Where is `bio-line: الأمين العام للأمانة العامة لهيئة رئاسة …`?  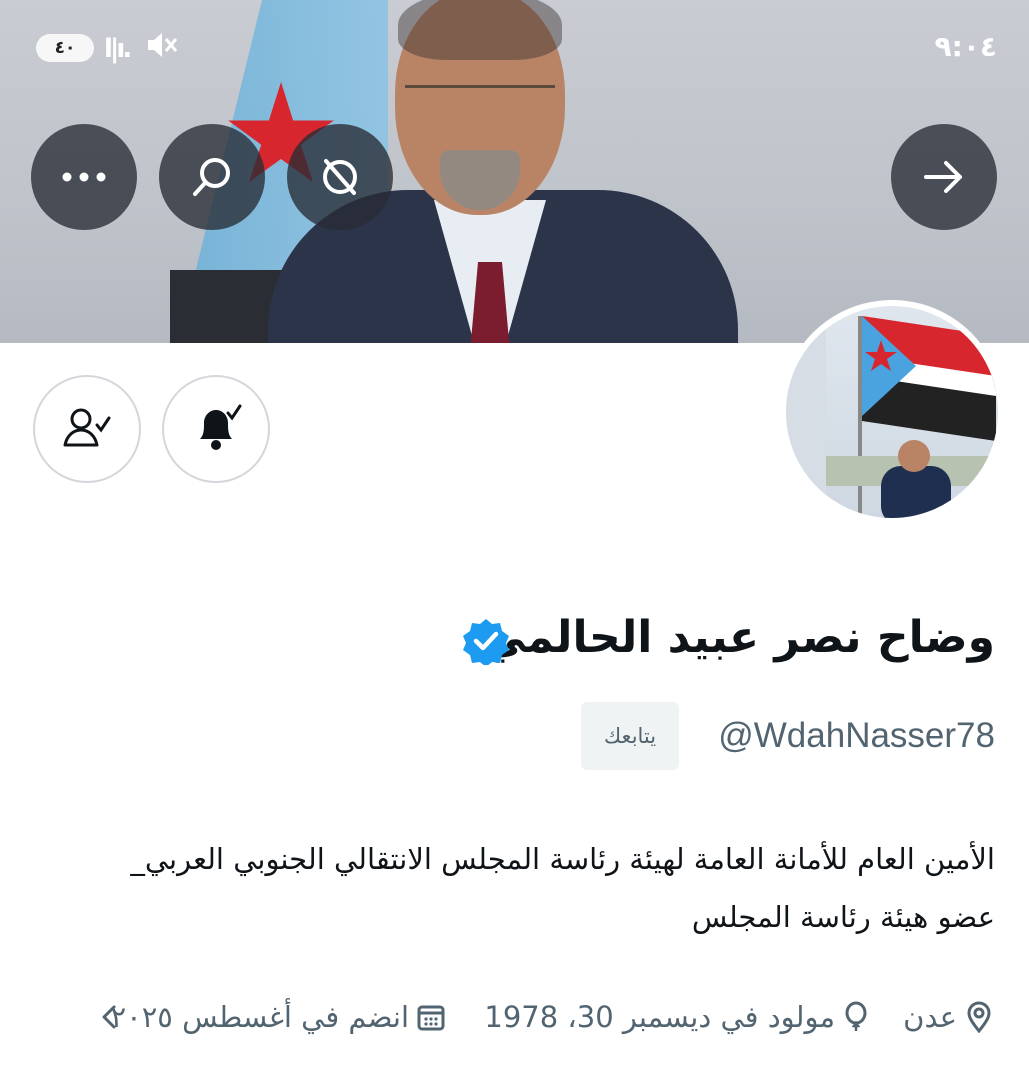 bio-line: الأمين العام للأمانة العامة لهيئة رئاسة … is located at coordinates (562, 859).